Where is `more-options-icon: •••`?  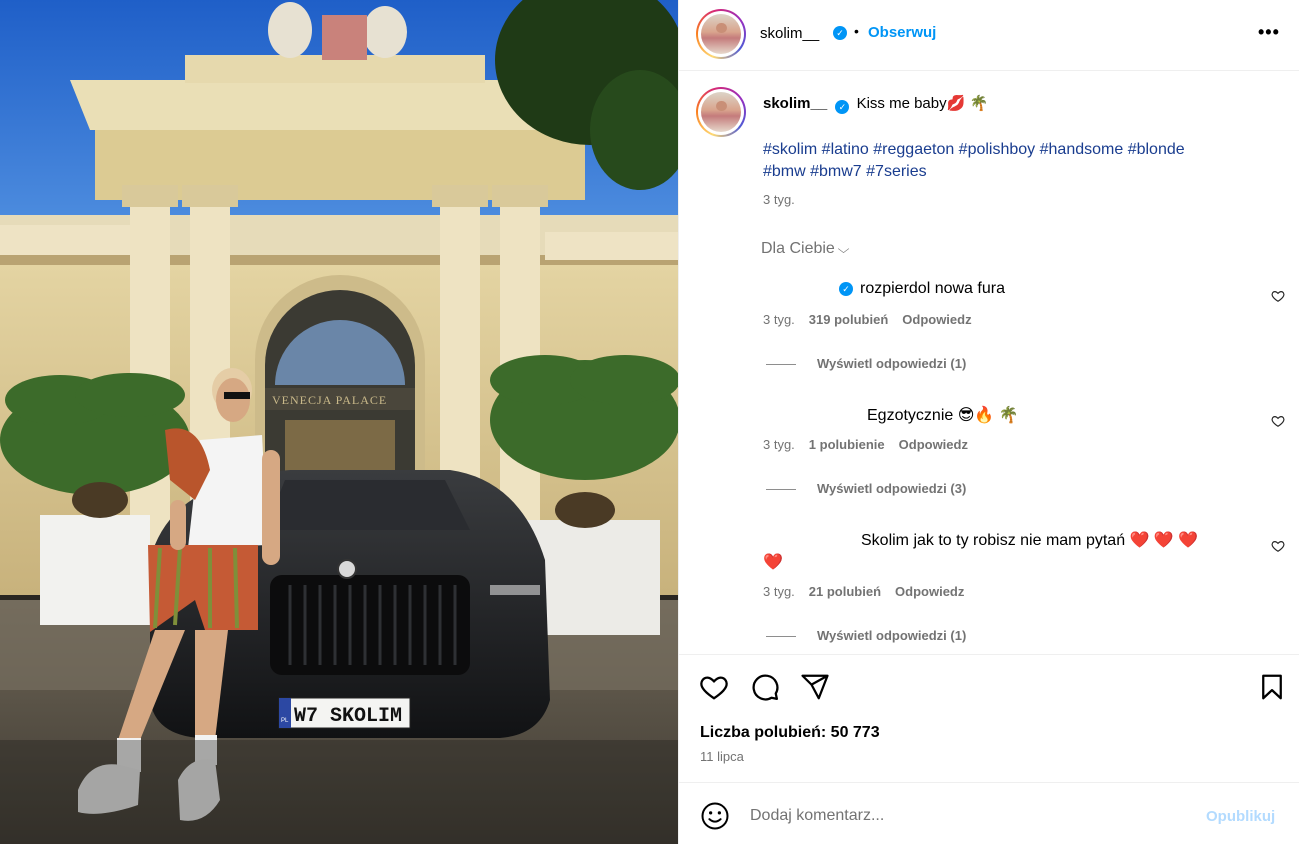
more-options-icon: ••• is located at coordinates (1269, 32).